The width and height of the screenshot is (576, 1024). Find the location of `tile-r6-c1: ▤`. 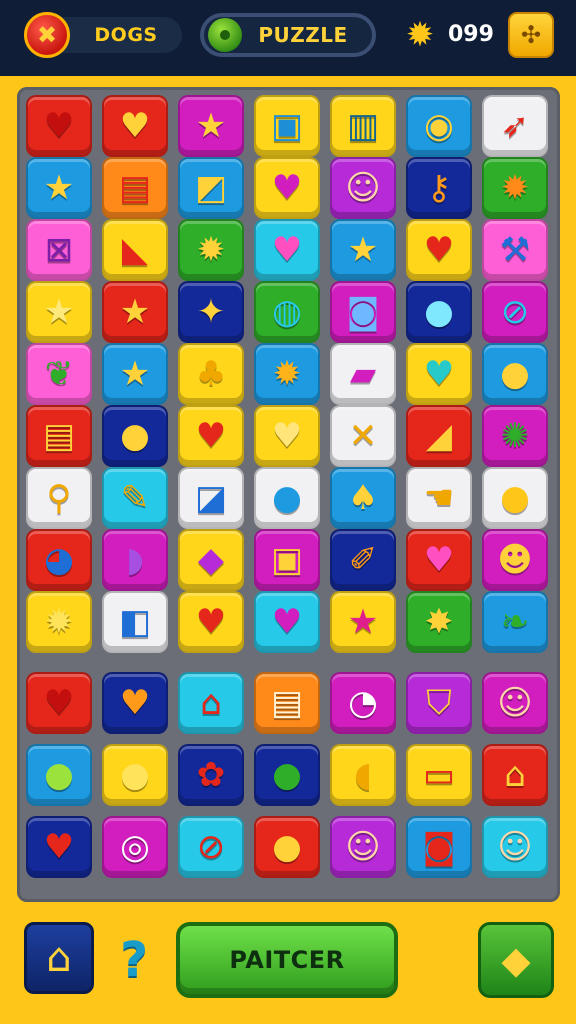

tile-r6-c1: ▤ is located at coordinates (59, 436).